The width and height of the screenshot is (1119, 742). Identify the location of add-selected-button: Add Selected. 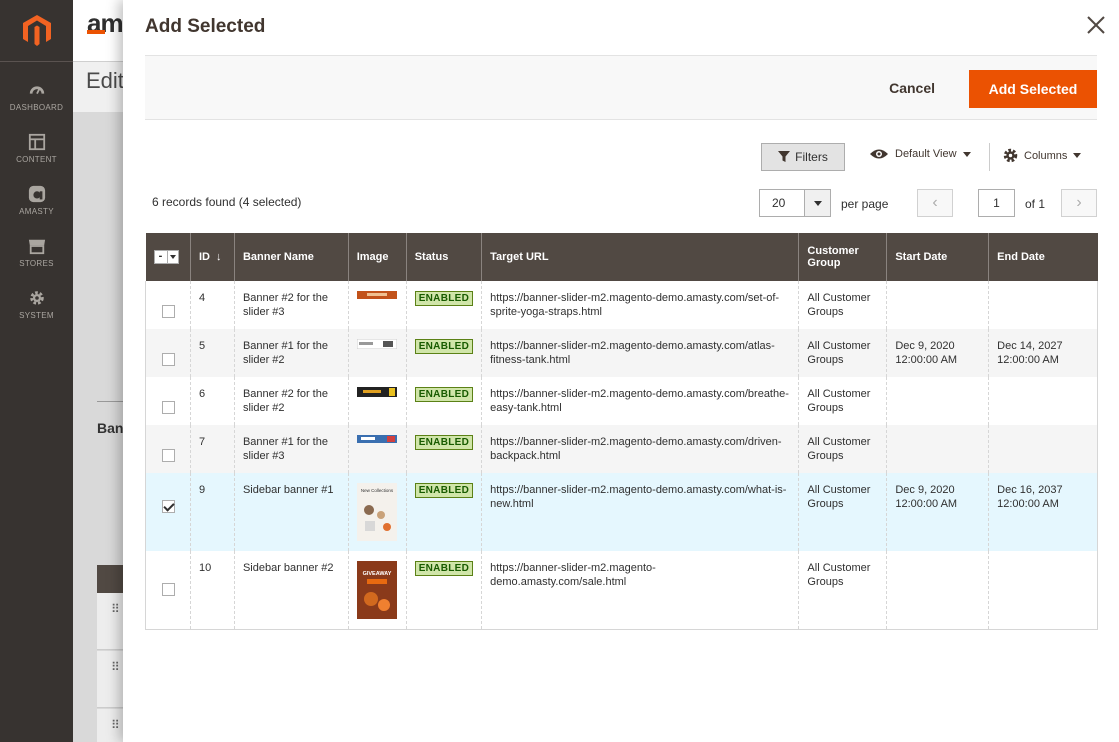
(1033, 89).